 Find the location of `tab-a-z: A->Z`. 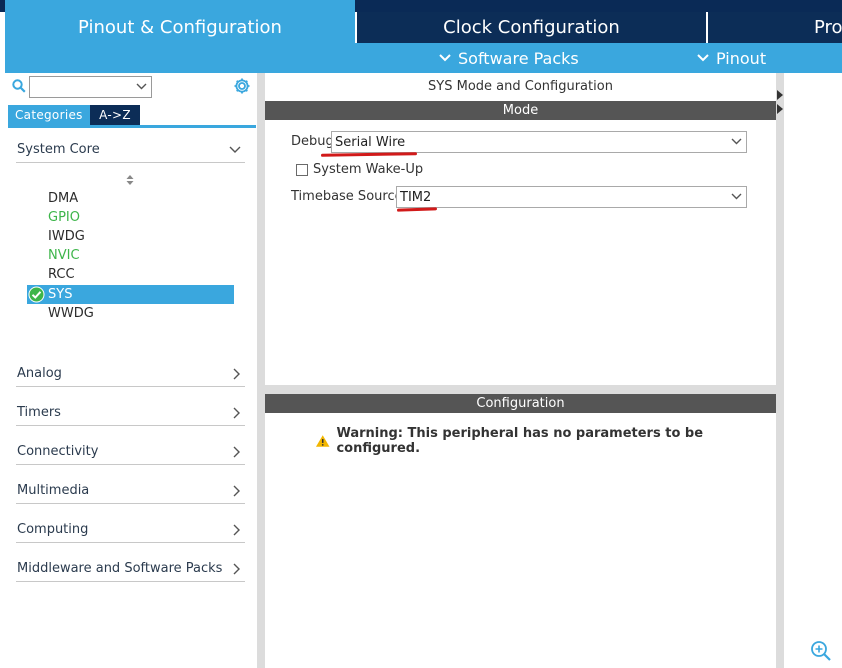

tab-a-z: A->Z is located at coordinates (115, 115).